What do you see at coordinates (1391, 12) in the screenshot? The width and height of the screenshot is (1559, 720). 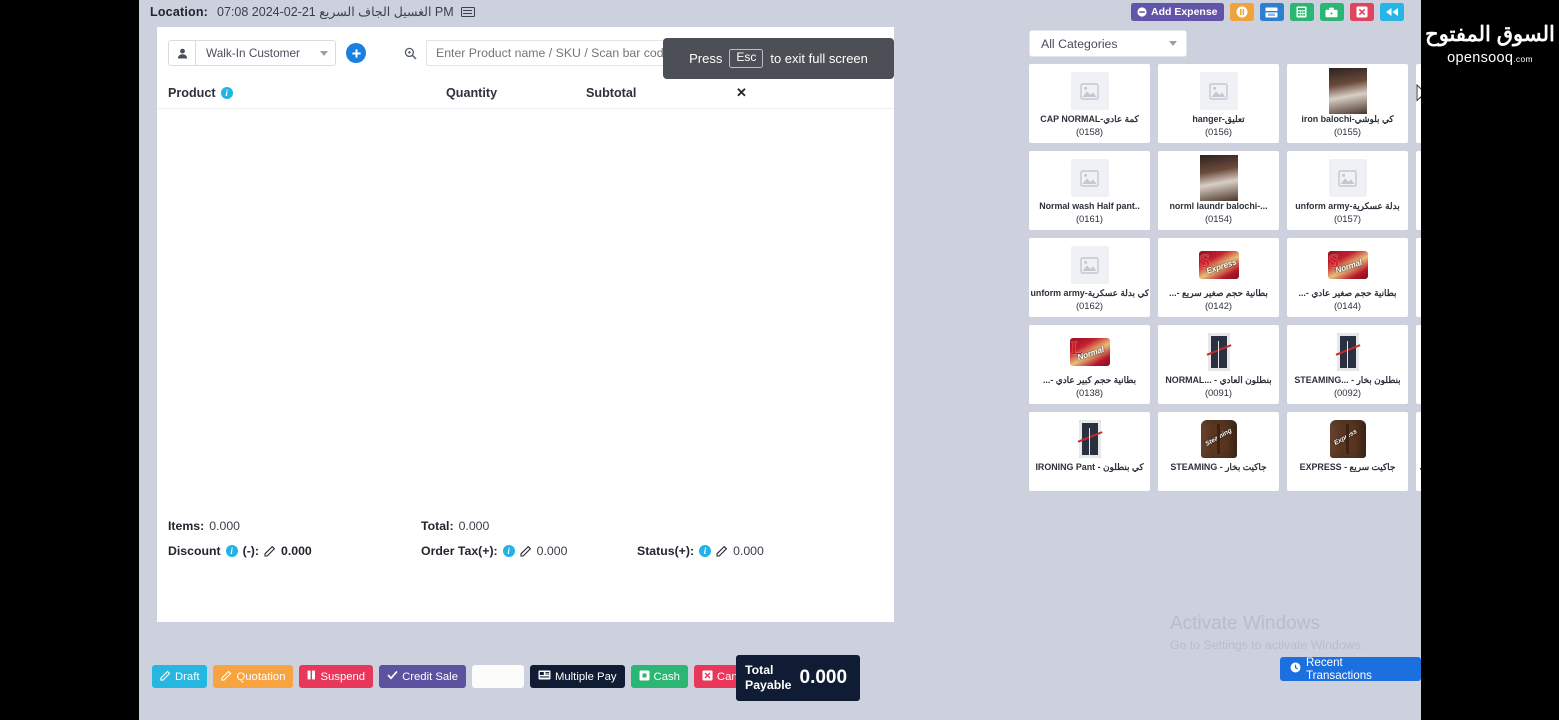 I see `collapse-button` at bounding box center [1391, 12].